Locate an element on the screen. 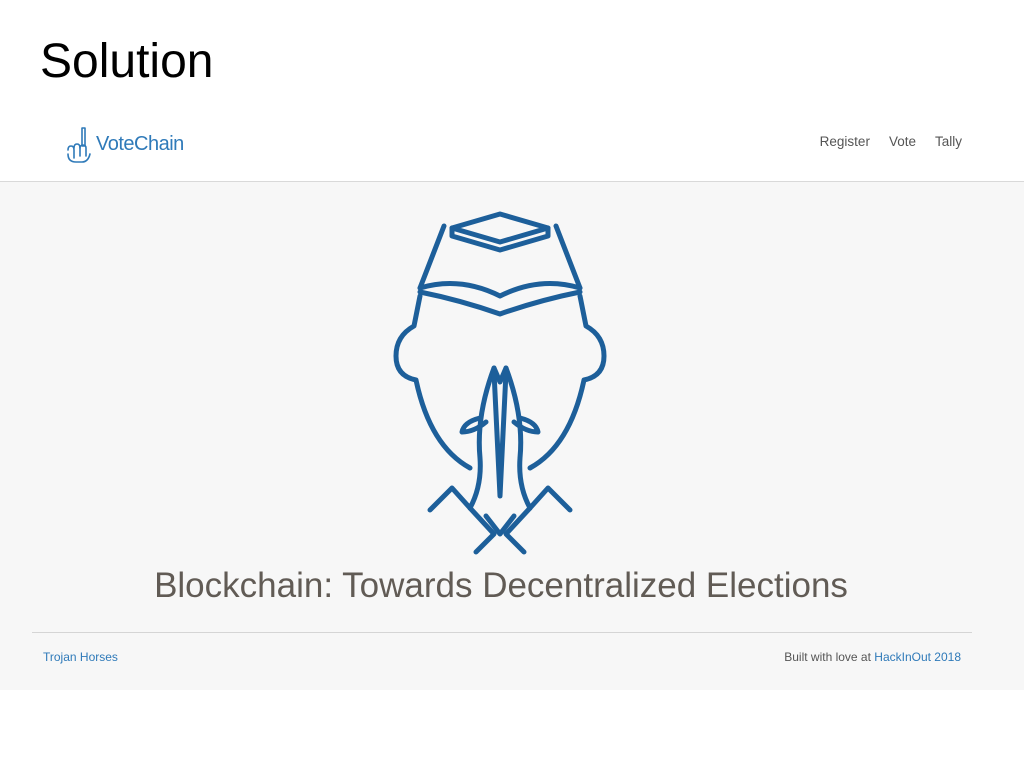 The image size is (1024, 768). navbar: VoteChain Register Vote Tally is located at coordinates (512, 147).